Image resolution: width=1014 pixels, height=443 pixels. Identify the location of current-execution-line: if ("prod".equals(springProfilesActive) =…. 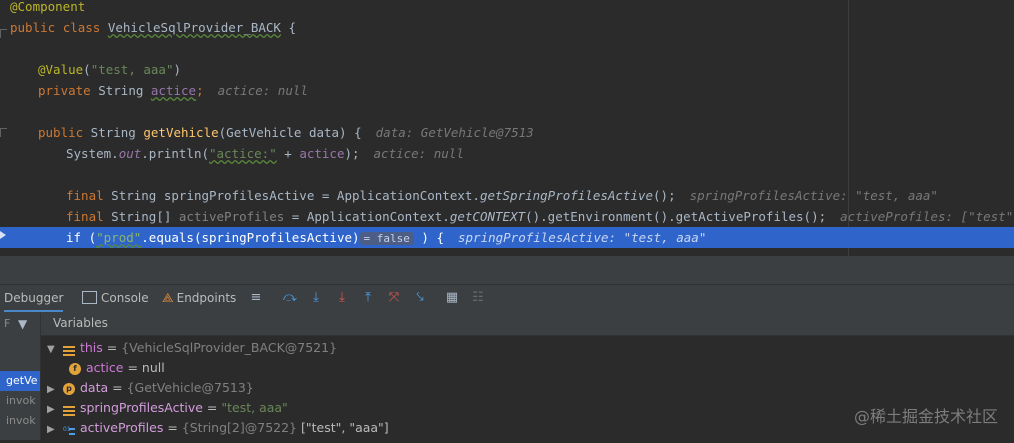
(507, 237).